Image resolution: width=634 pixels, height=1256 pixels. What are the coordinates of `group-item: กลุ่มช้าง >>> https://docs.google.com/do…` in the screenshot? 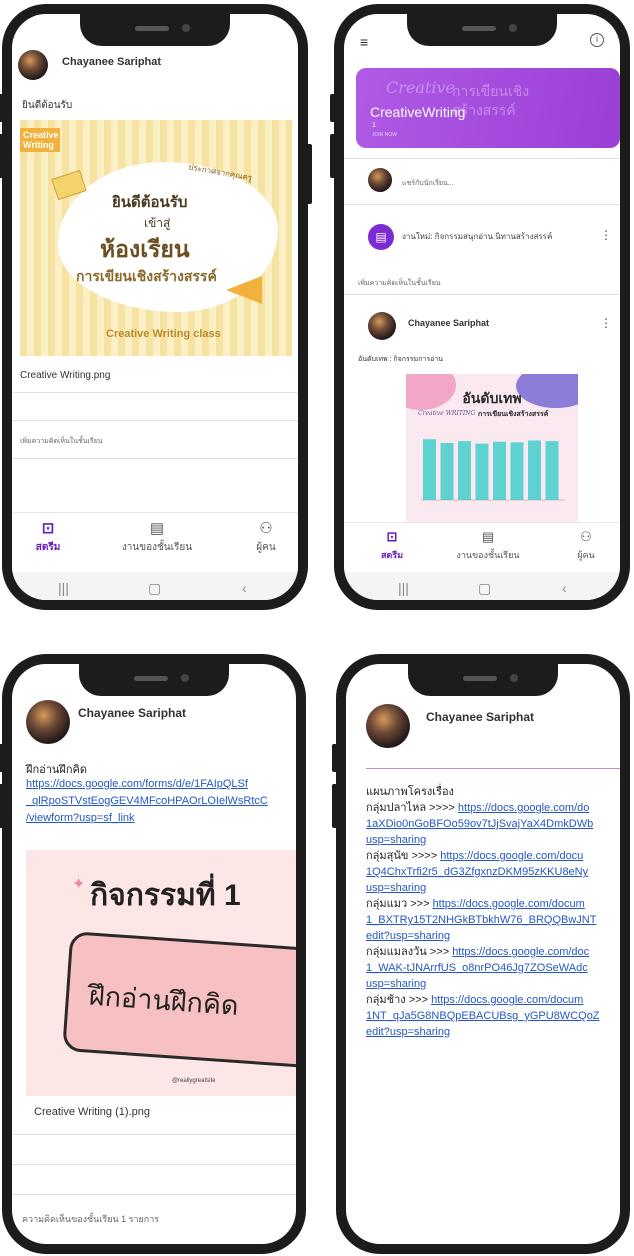 It's located at (483, 1000).